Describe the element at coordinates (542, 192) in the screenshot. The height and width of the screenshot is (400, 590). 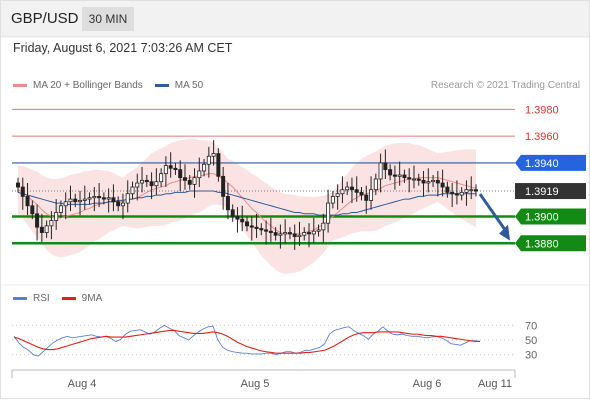
I see `level-1.3919-label: 1.3919` at that location.